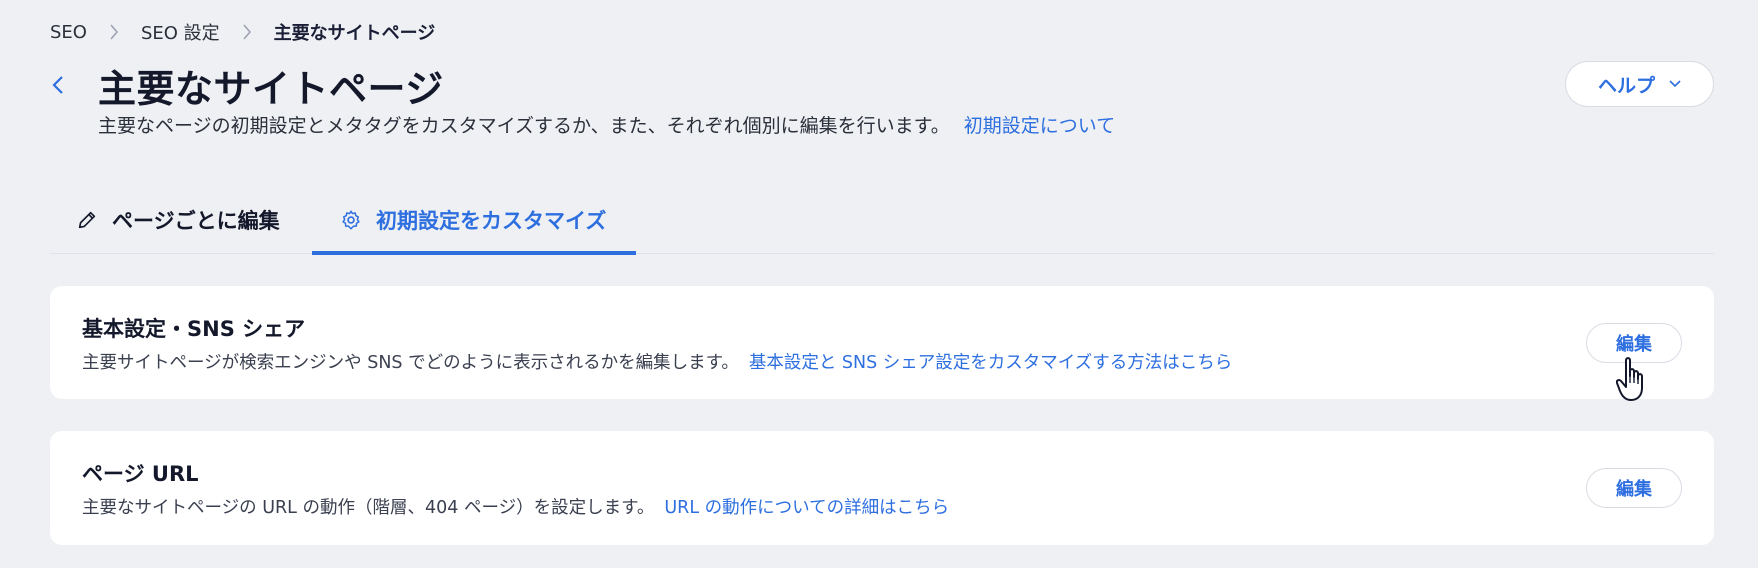  I want to click on breadcrumb-item-seo-settings: SEO 設定, so click(180, 32).